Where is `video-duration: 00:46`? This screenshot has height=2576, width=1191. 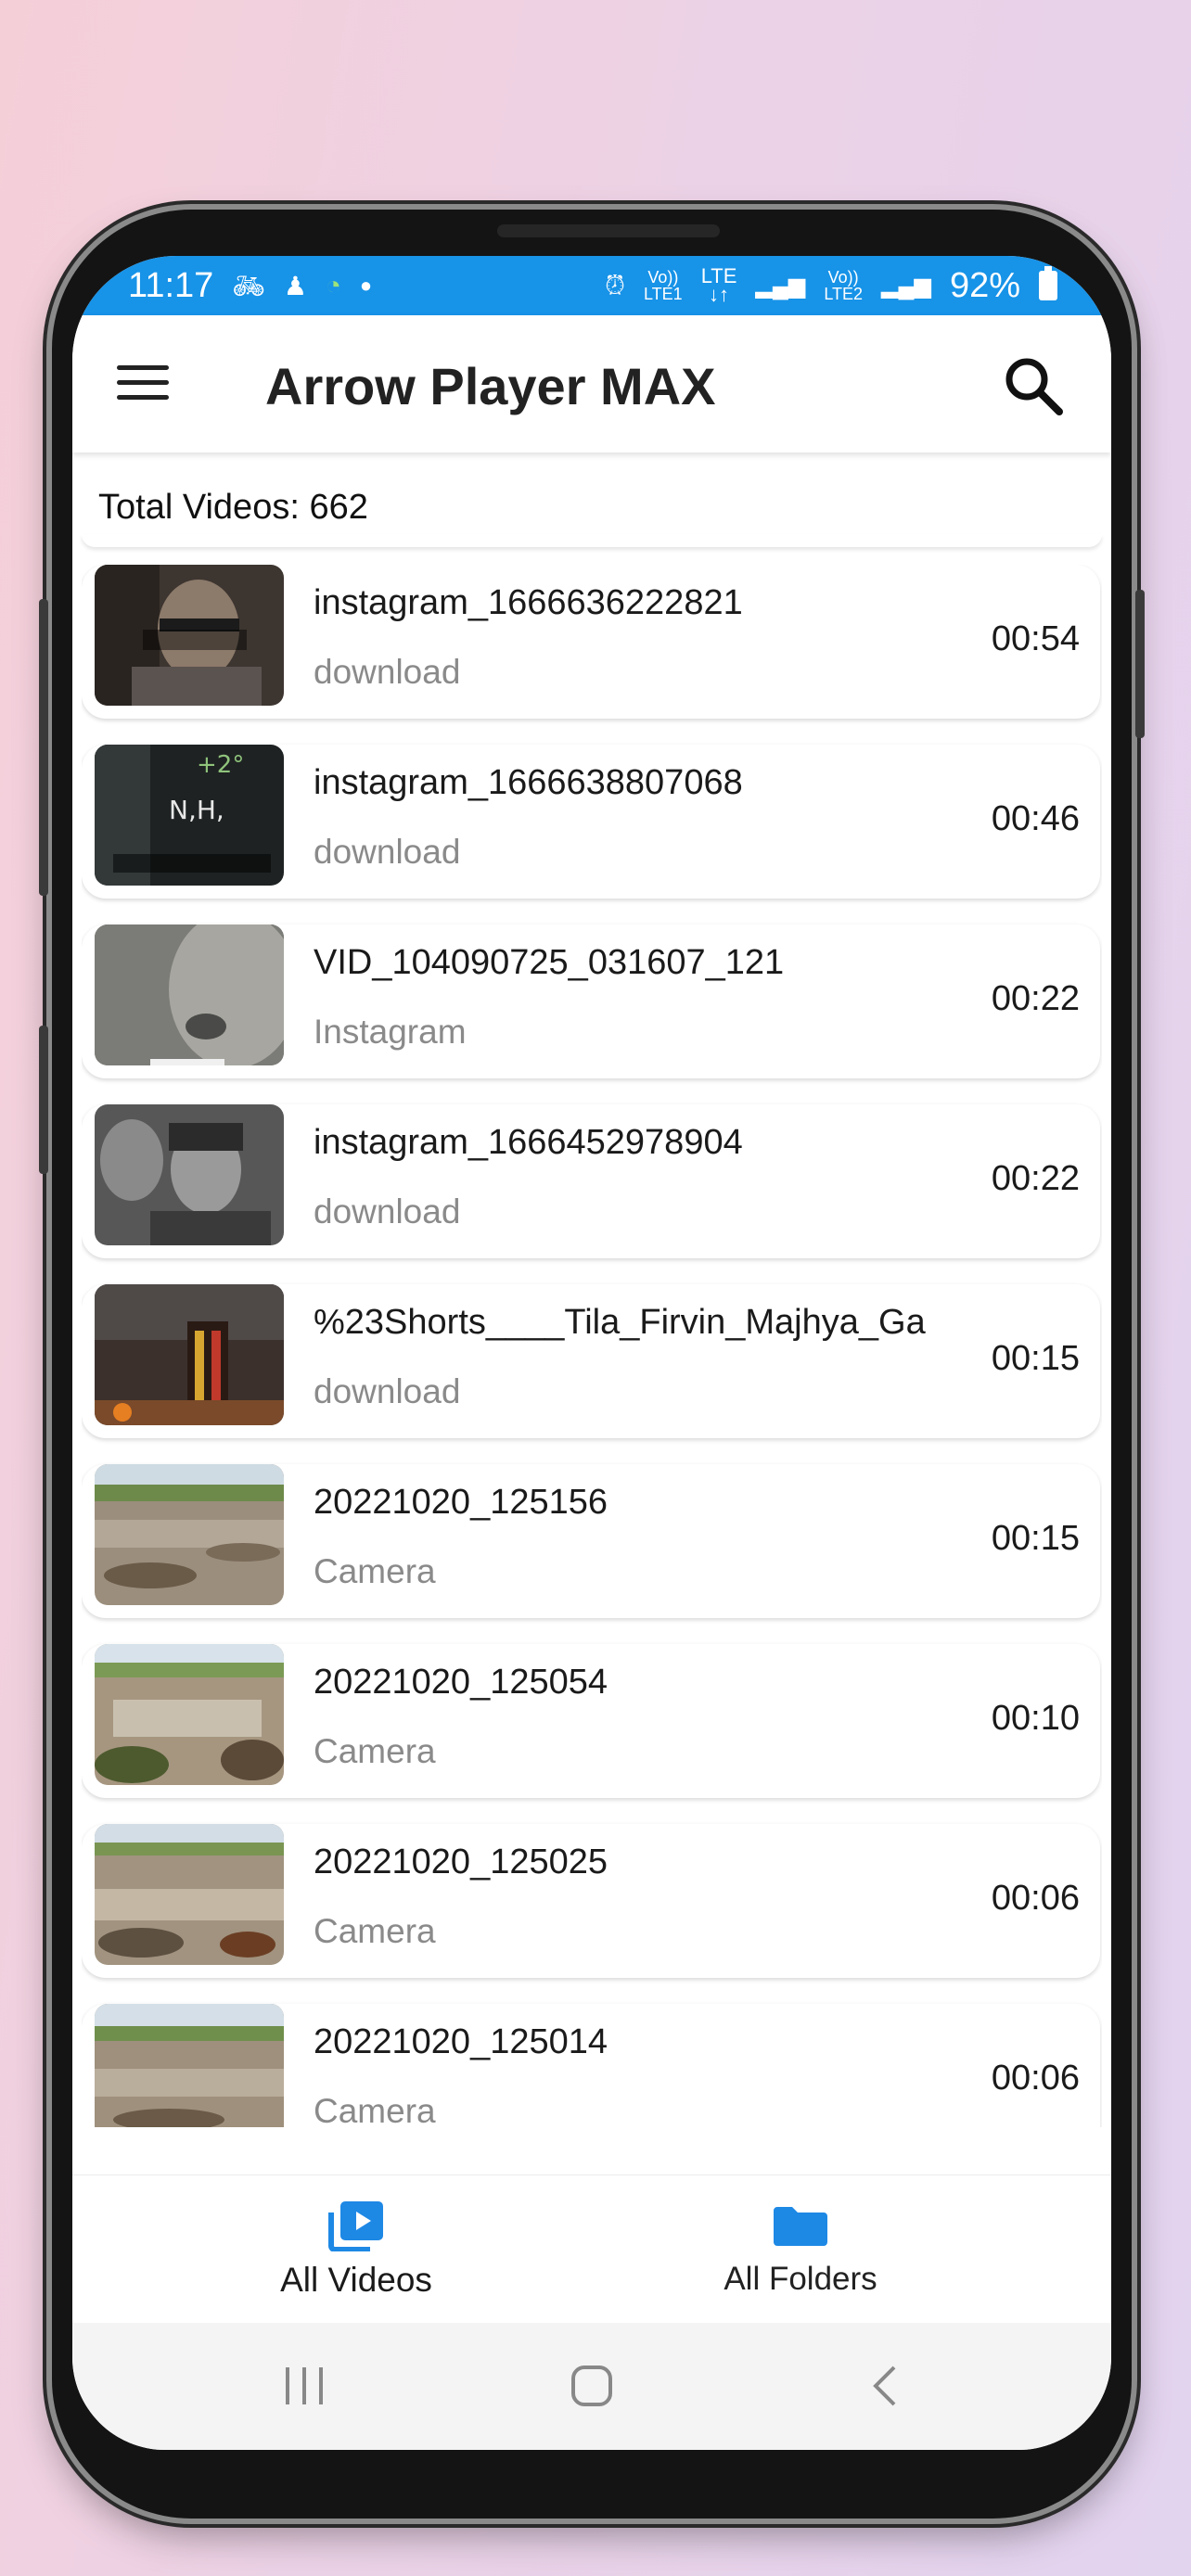 video-duration: 00:46 is located at coordinates (1035, 819).